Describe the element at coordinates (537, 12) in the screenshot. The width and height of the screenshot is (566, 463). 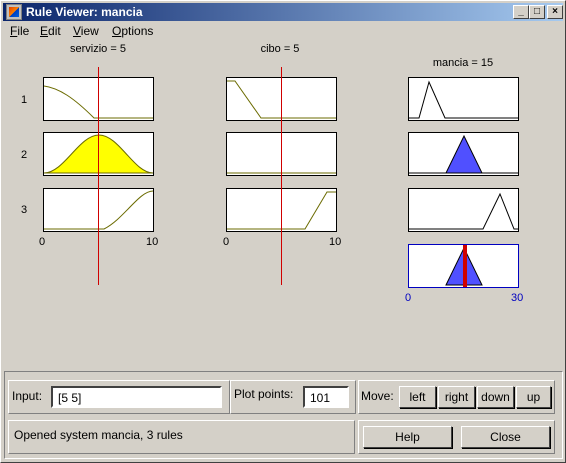
I see `maximize-icon: □` at that location.